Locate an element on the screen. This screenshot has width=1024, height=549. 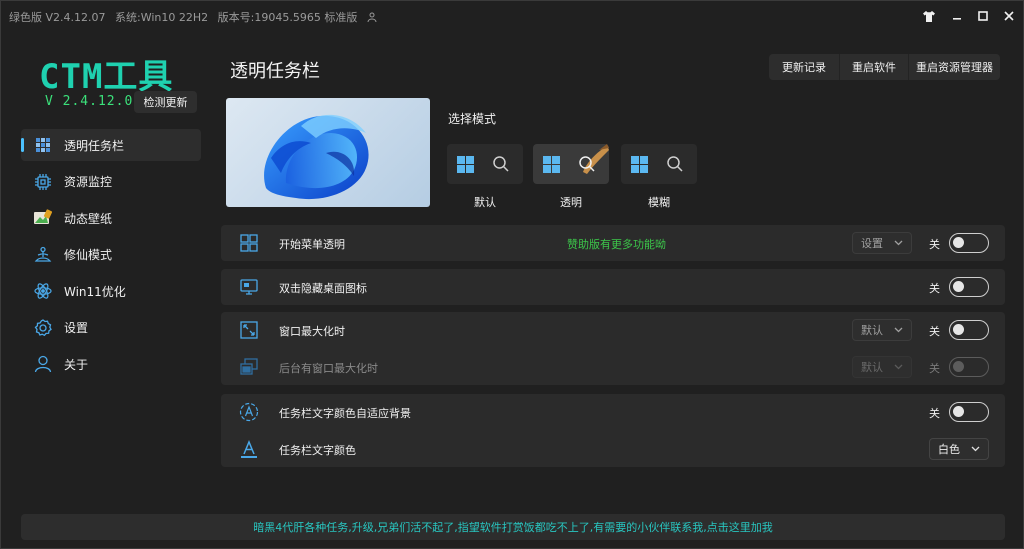
hide-icons-toggle is located at coordinates (969, 287).